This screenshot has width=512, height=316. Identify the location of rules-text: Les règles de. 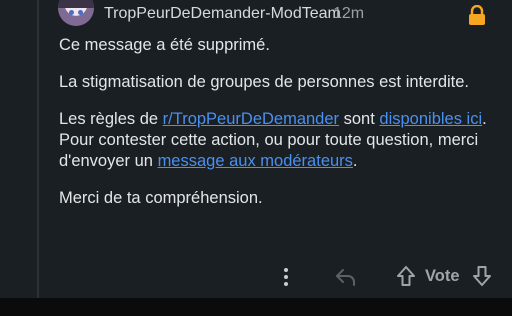
(111, 119).